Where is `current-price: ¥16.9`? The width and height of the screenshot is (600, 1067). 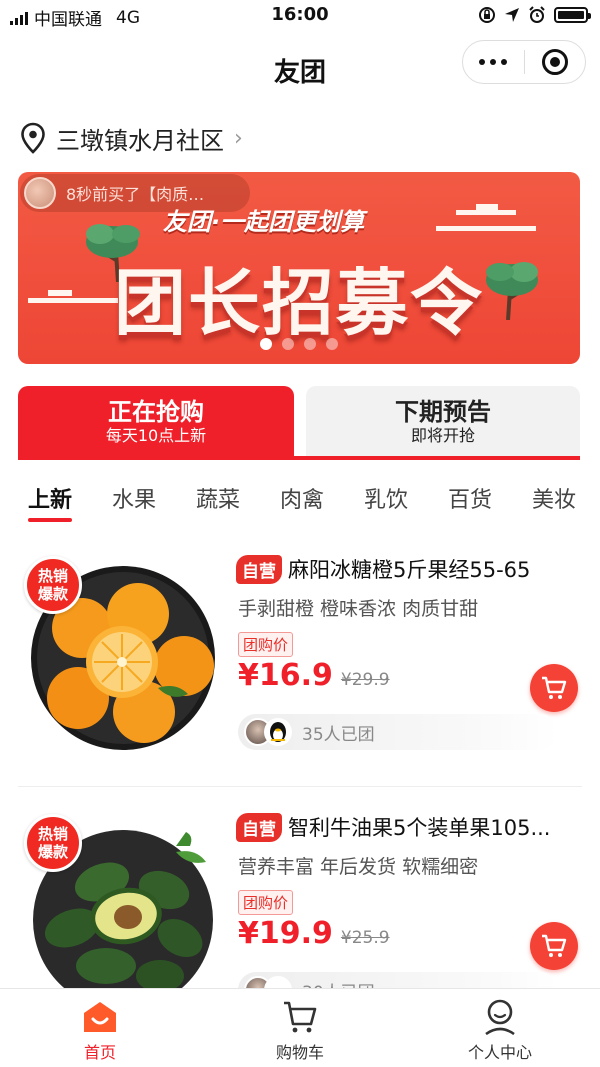 current-price: ¥16.9 is located at coordinates (285, 675).